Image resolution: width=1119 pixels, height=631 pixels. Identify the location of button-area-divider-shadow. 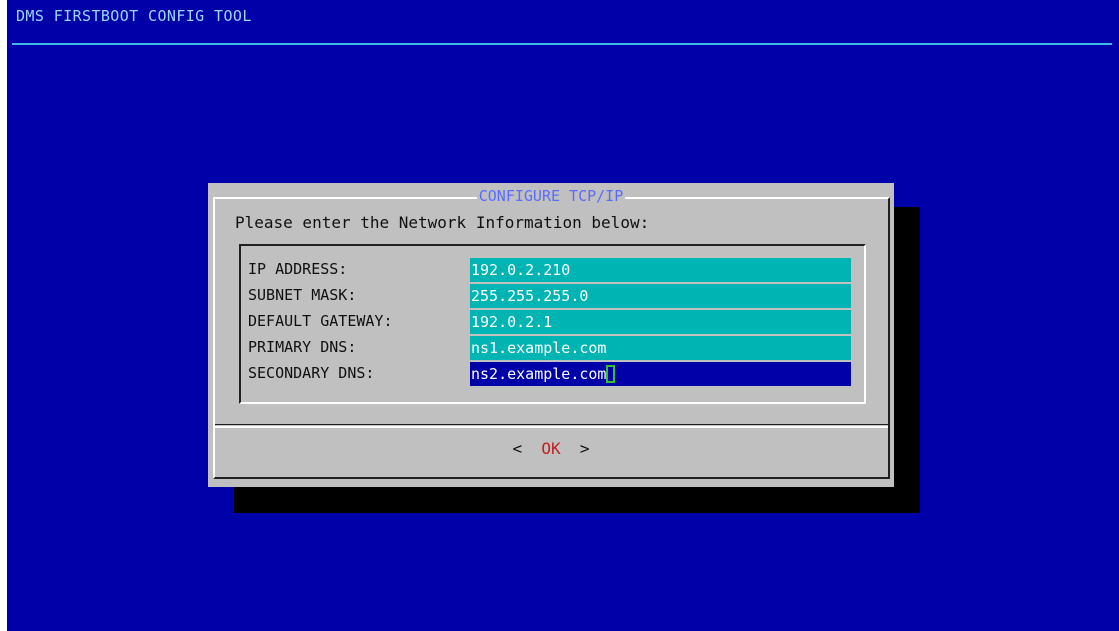
(551, 424).